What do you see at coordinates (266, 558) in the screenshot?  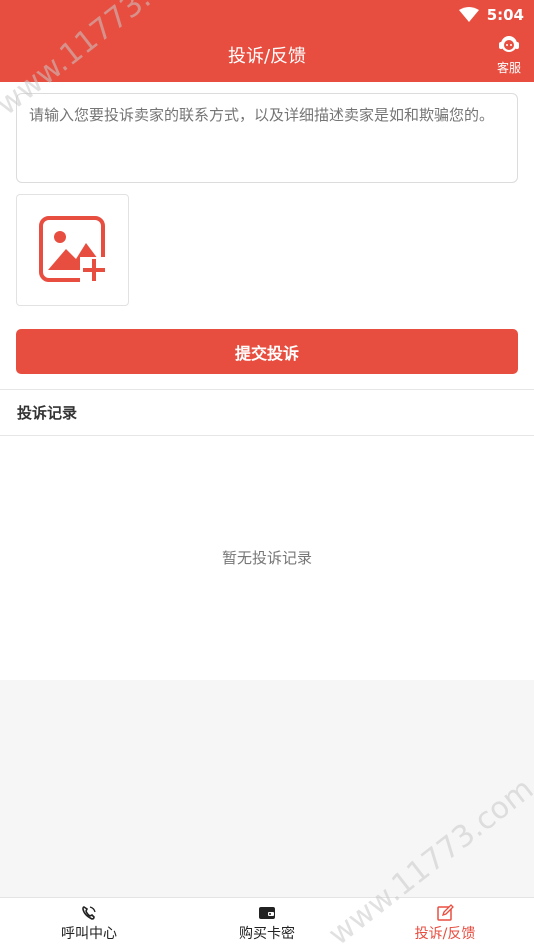 I see `empty-records-text: 暂无投诉记录` at bounding box center [266, 558].